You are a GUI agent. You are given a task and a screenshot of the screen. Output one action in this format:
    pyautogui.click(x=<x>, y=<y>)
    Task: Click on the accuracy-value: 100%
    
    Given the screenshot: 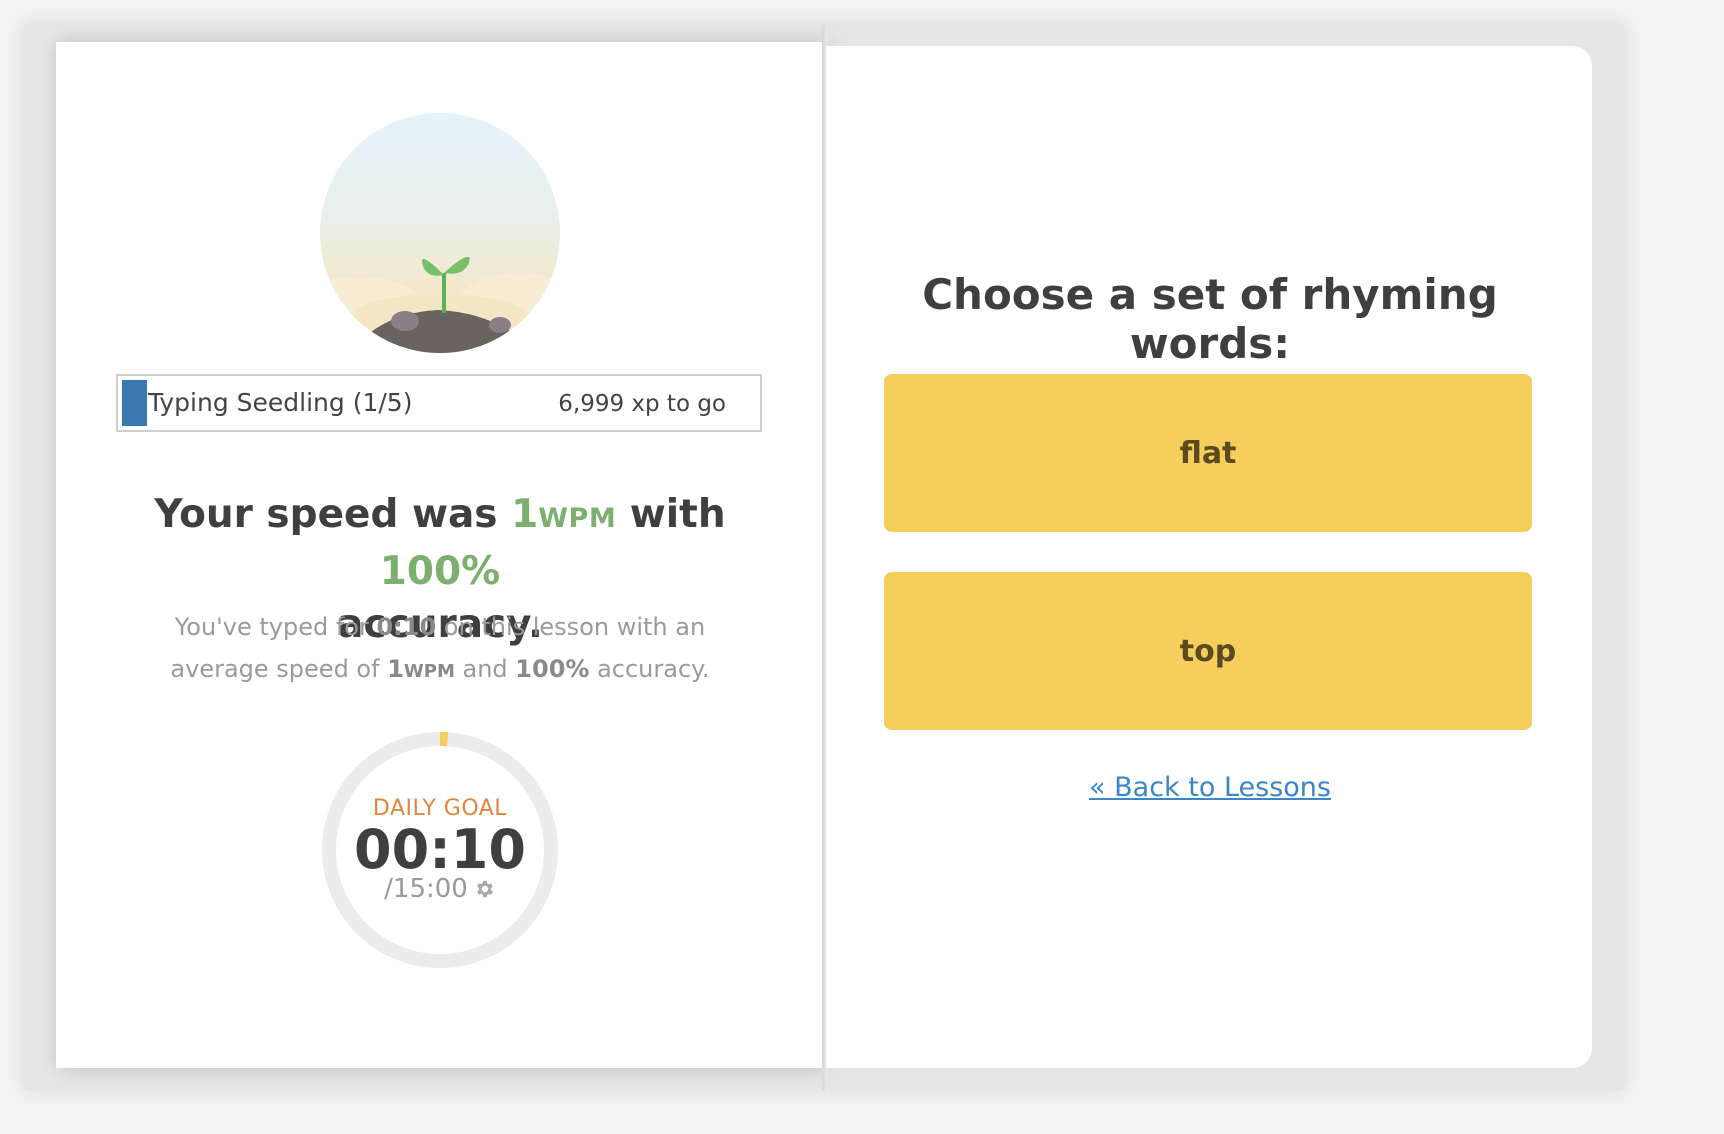 What is the action you would take?
    pyautogui.click(x=440, y=571)
    